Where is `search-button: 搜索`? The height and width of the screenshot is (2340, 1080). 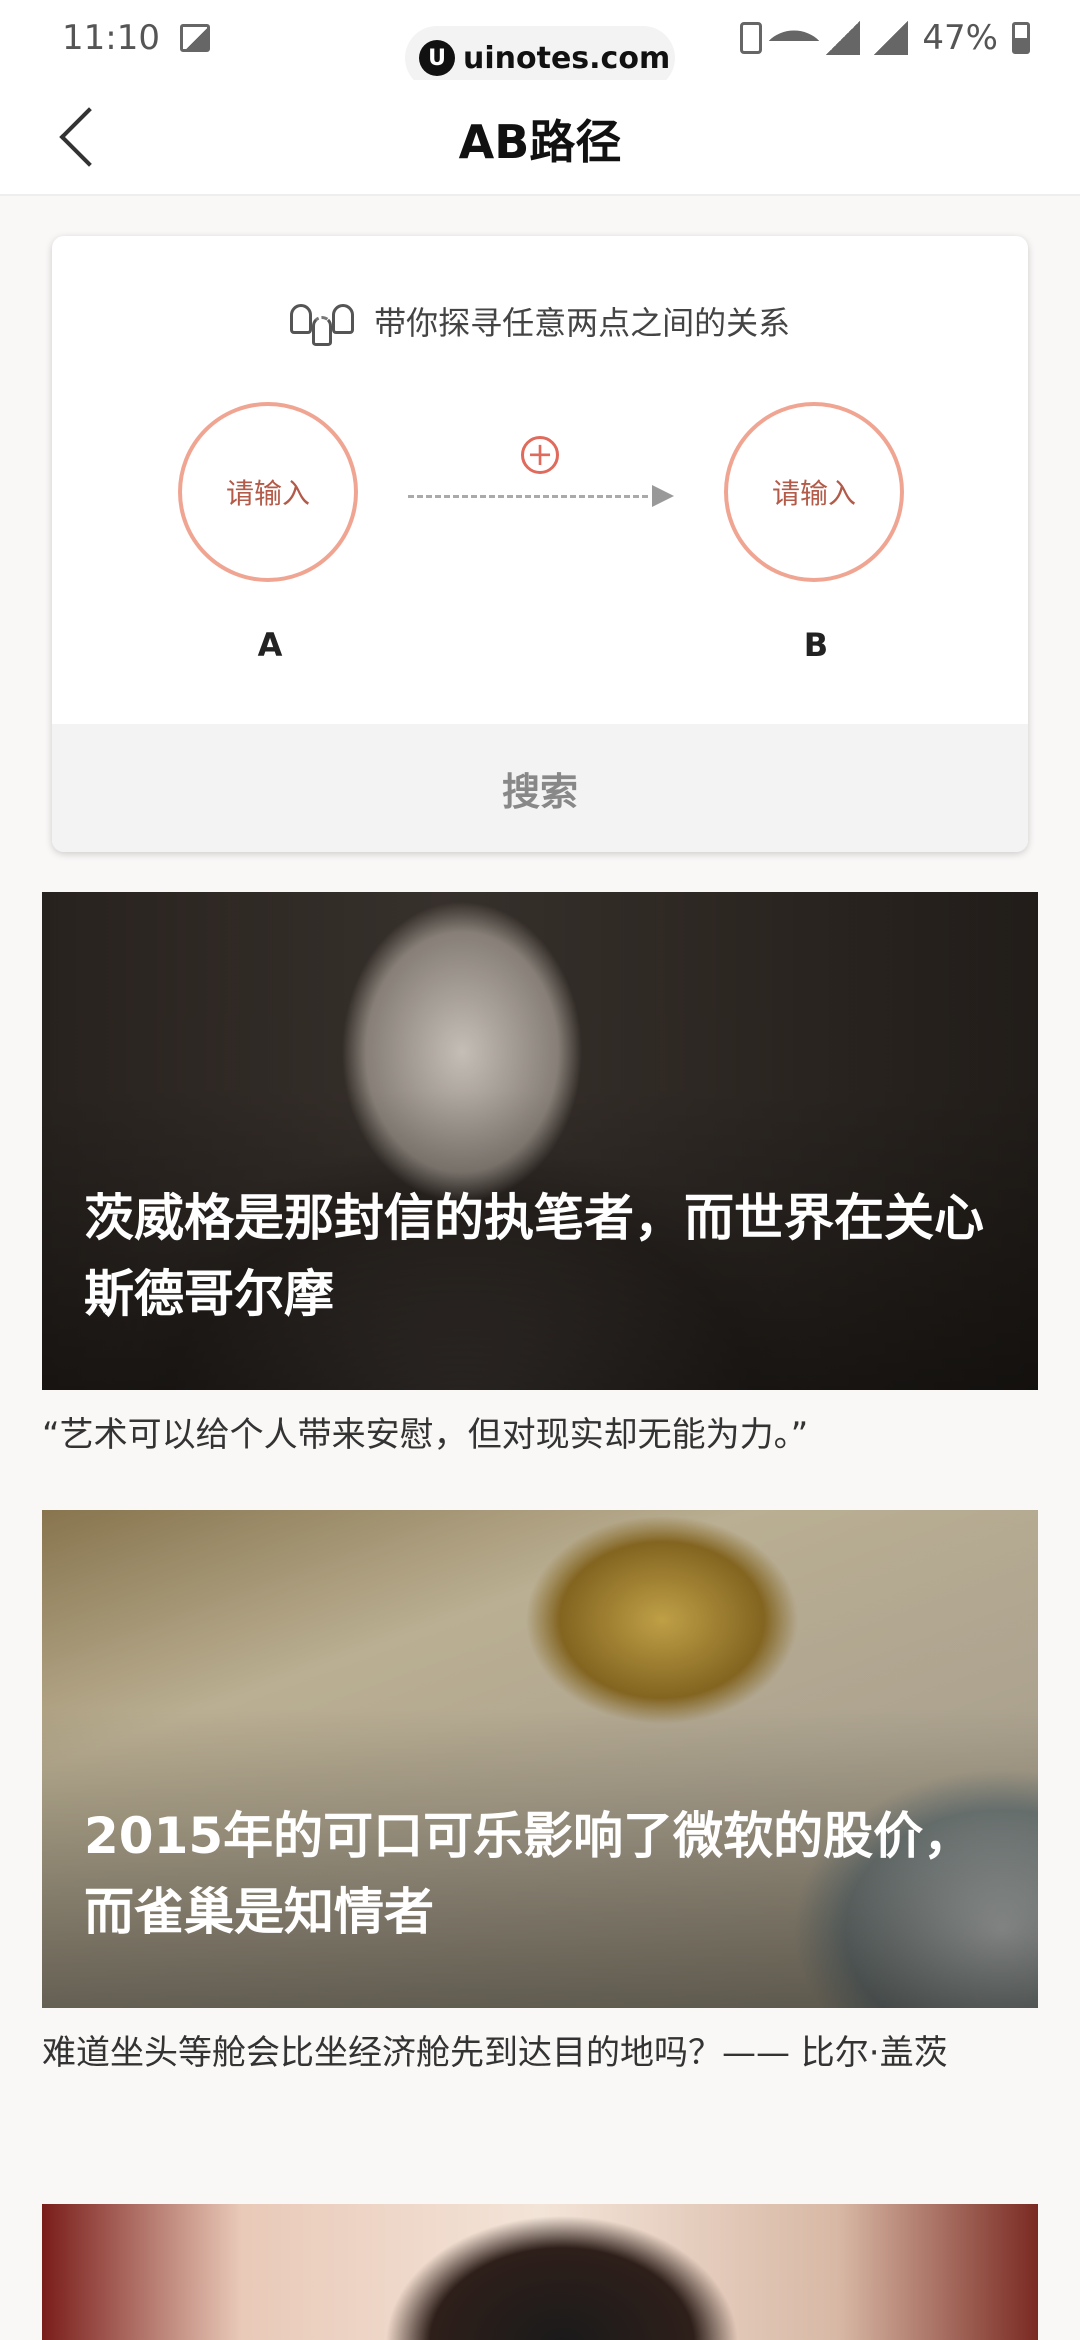 search-button: 搜索 is located at coordinates (540, 788).